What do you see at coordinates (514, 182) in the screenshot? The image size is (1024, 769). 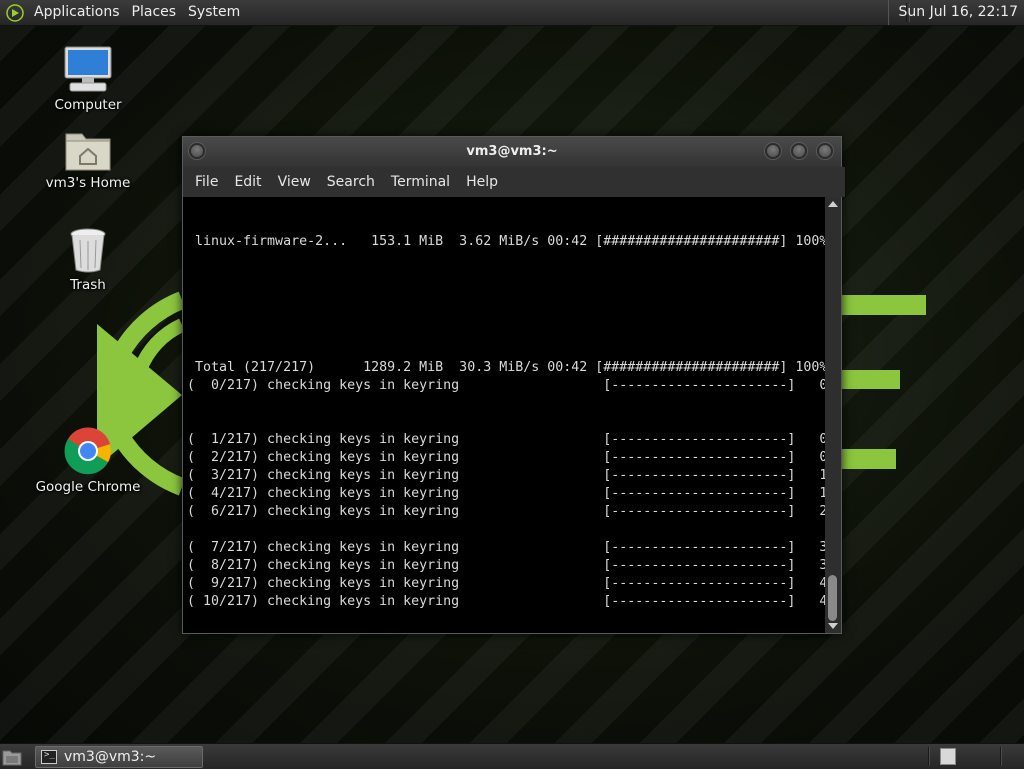 I see `terminal-menu-bar: File Edit View Search Terminal Help` at bounding box center [514, 182].